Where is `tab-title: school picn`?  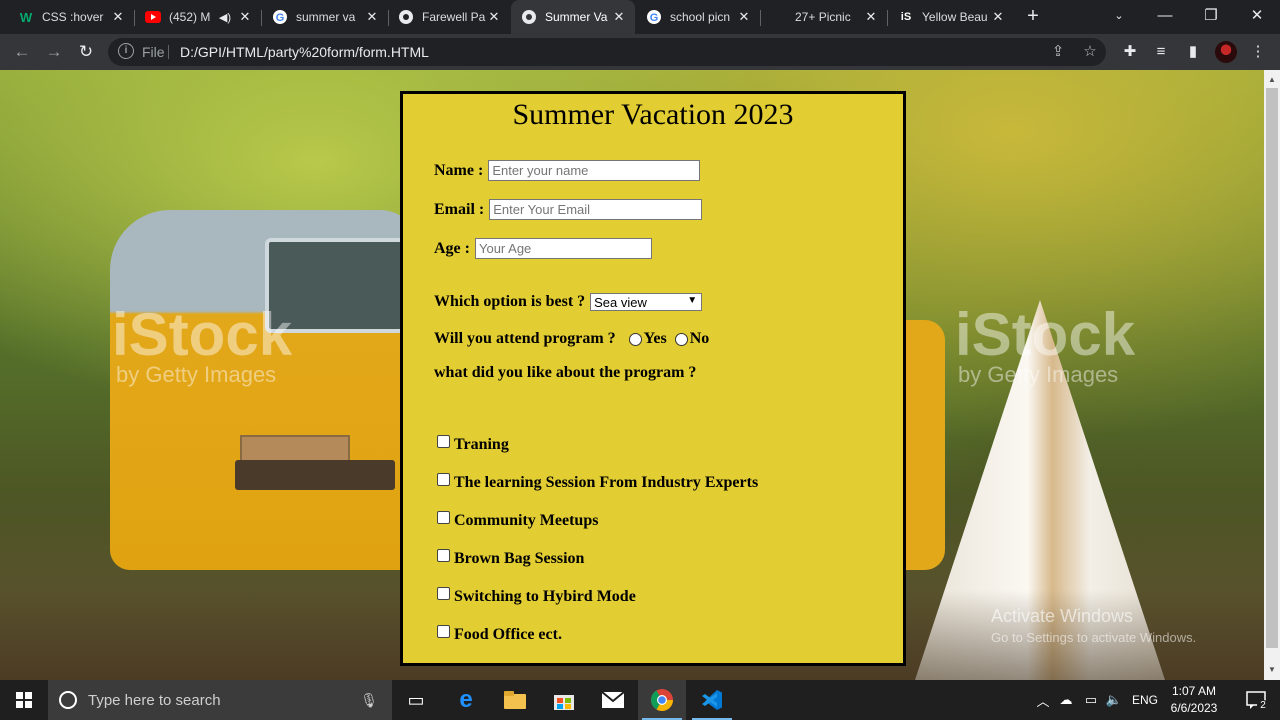
tab-title: school picn is located at coordinates (700, 17).